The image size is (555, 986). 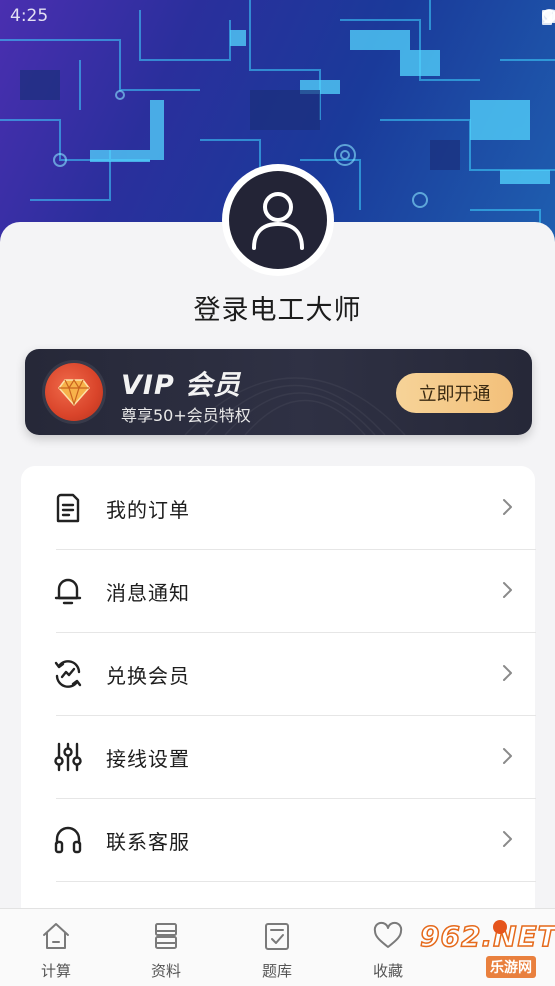 I want to click on diamond-icon, so click(x=74, y=392).